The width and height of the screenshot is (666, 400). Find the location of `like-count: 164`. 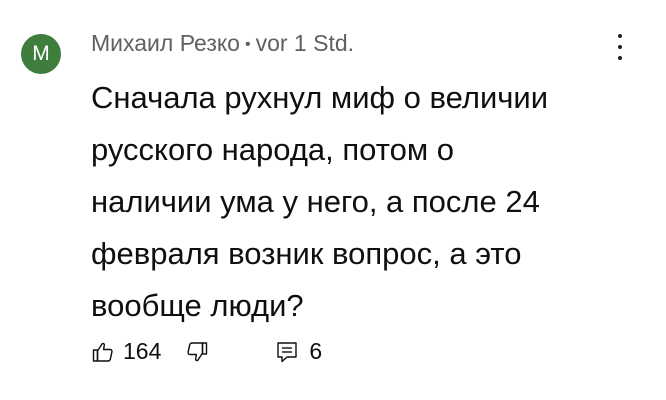

like-count: 164 is located at coordinates (142, 351).